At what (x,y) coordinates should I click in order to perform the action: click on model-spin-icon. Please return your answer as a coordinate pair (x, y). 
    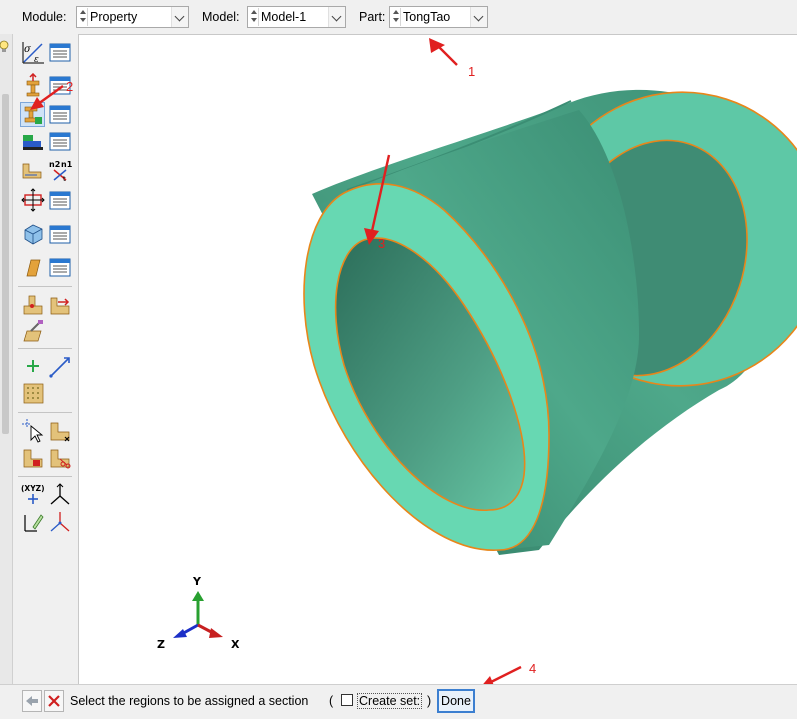
    Looking at the image, I should click on (254, 17).